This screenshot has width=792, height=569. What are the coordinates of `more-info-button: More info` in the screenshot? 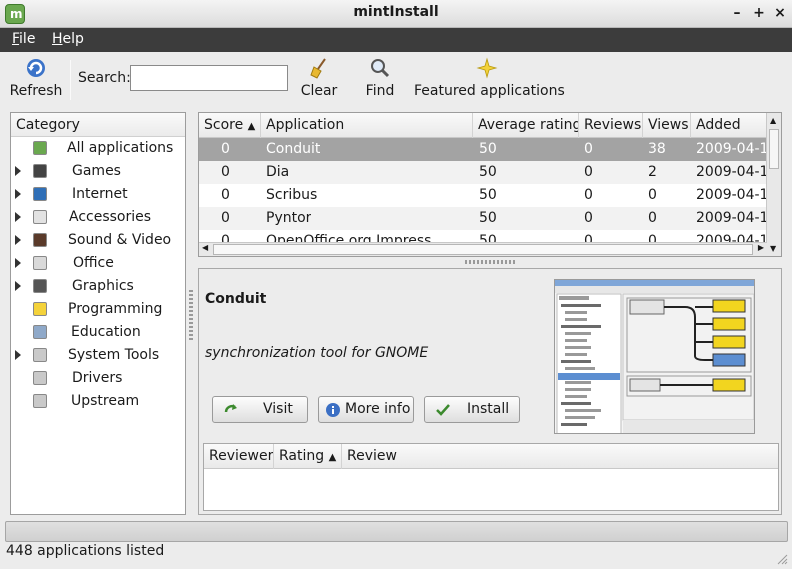 It's located at (366, 409).